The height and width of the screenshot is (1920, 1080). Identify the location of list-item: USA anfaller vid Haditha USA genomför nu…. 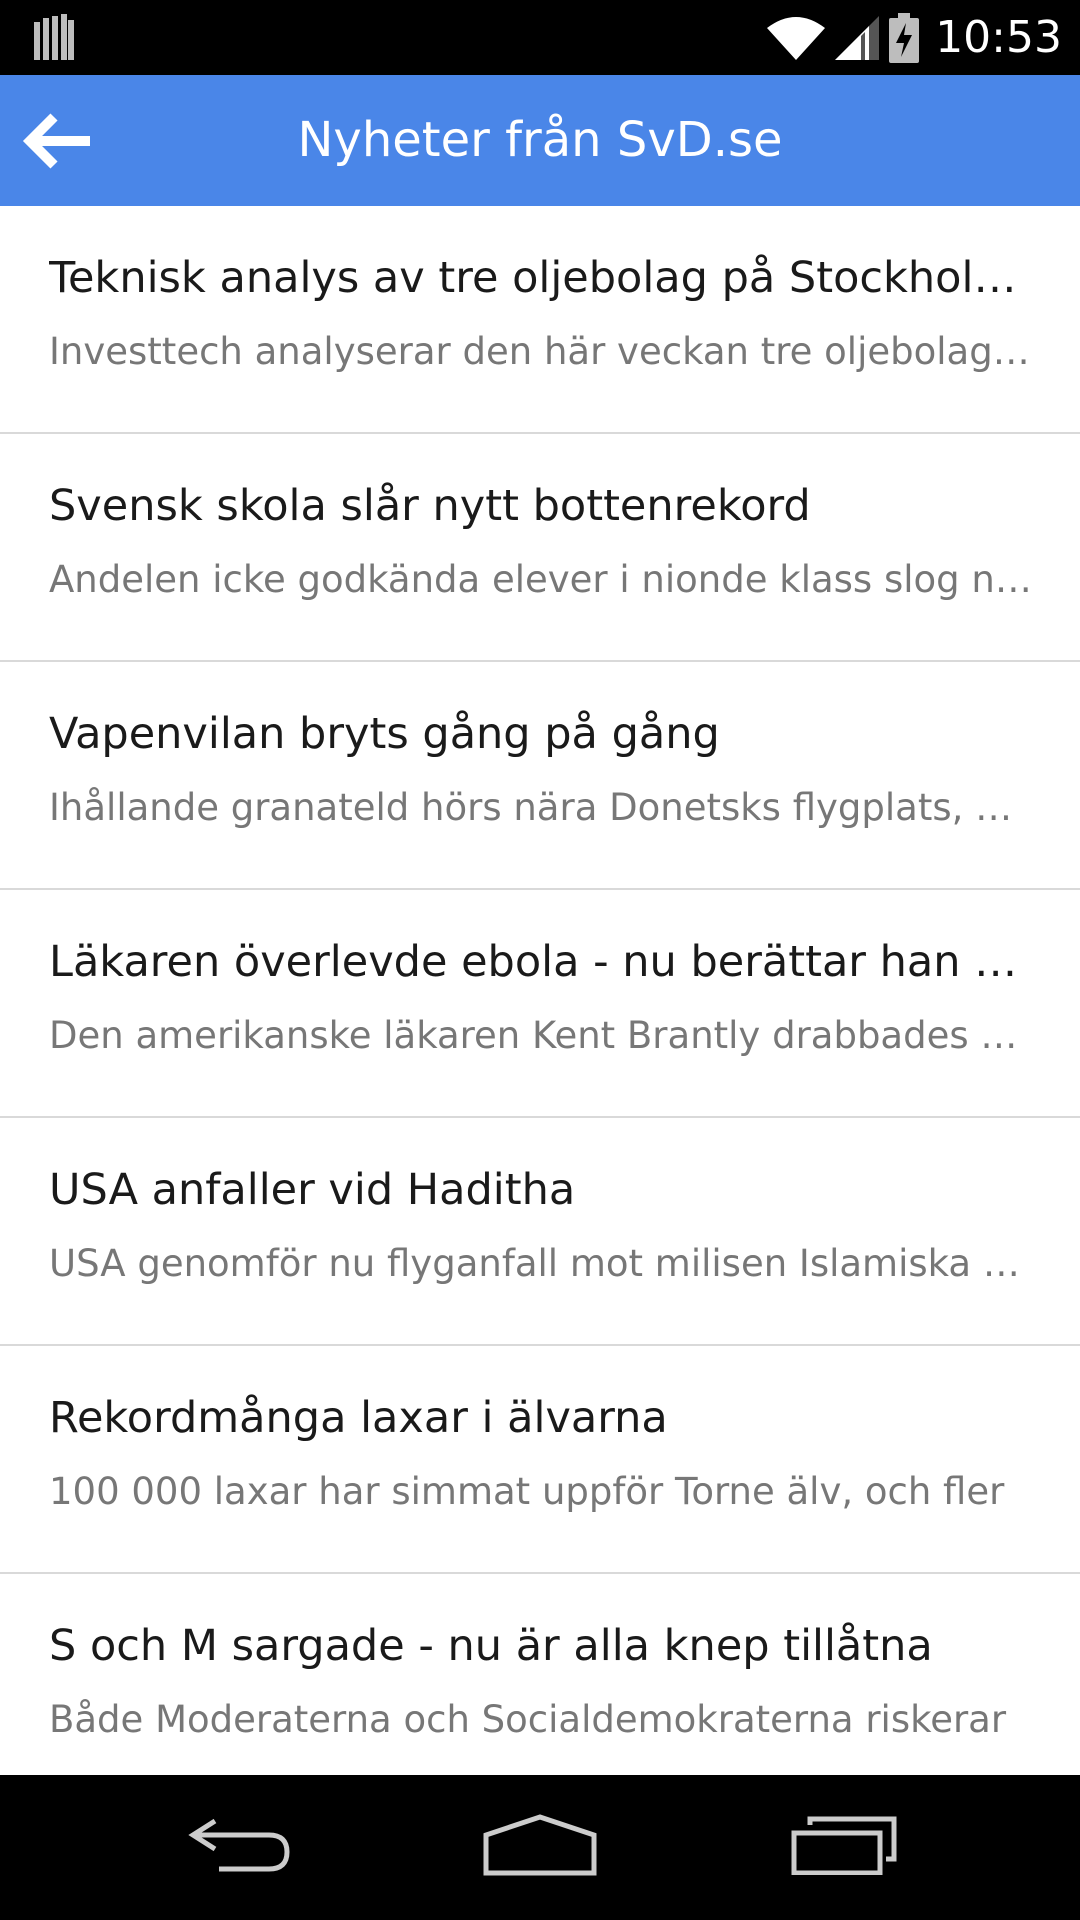
(540, 1232).